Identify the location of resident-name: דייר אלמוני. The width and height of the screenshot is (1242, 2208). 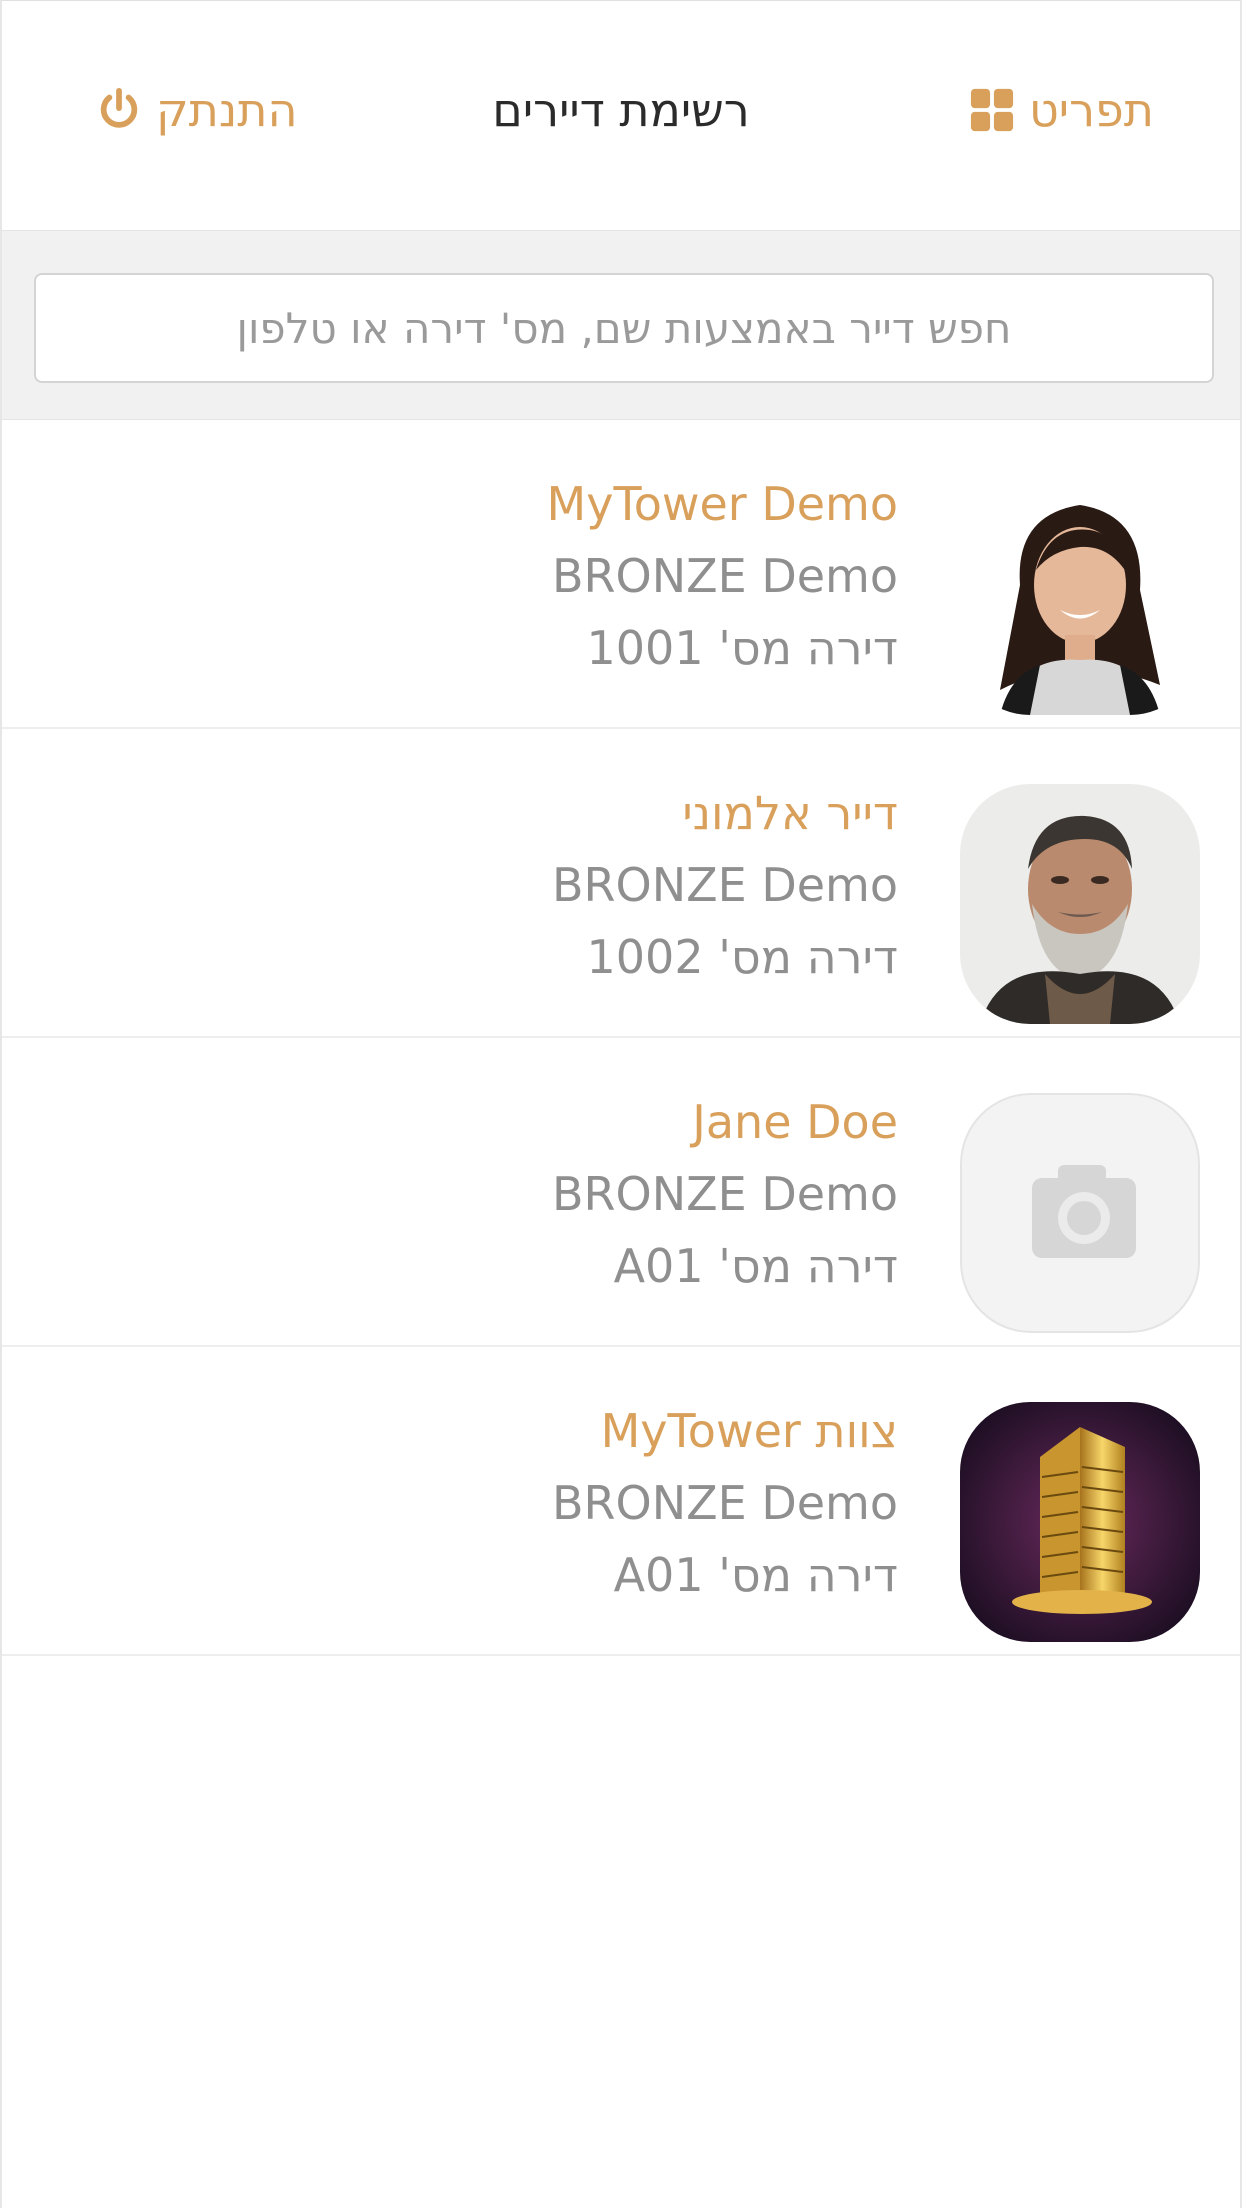
(790, 813).